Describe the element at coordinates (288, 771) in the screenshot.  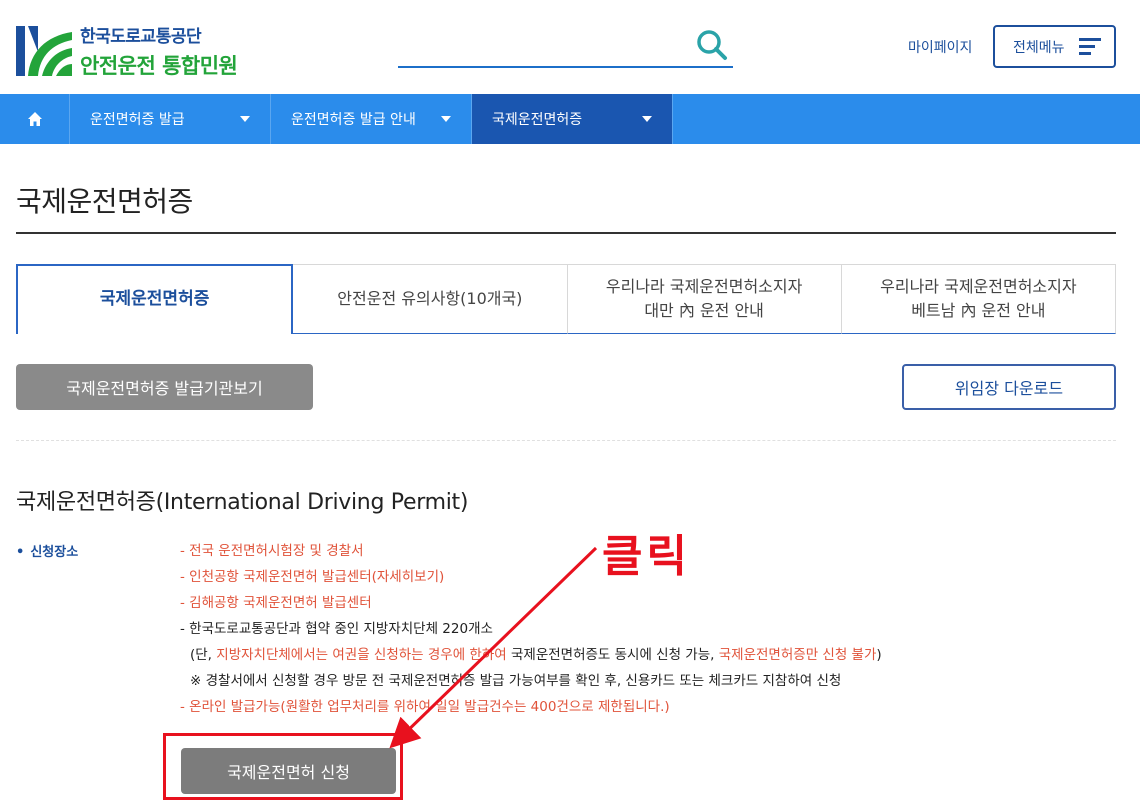
I see `apply-international-license-button: 국제운전면허 신청` at that location.